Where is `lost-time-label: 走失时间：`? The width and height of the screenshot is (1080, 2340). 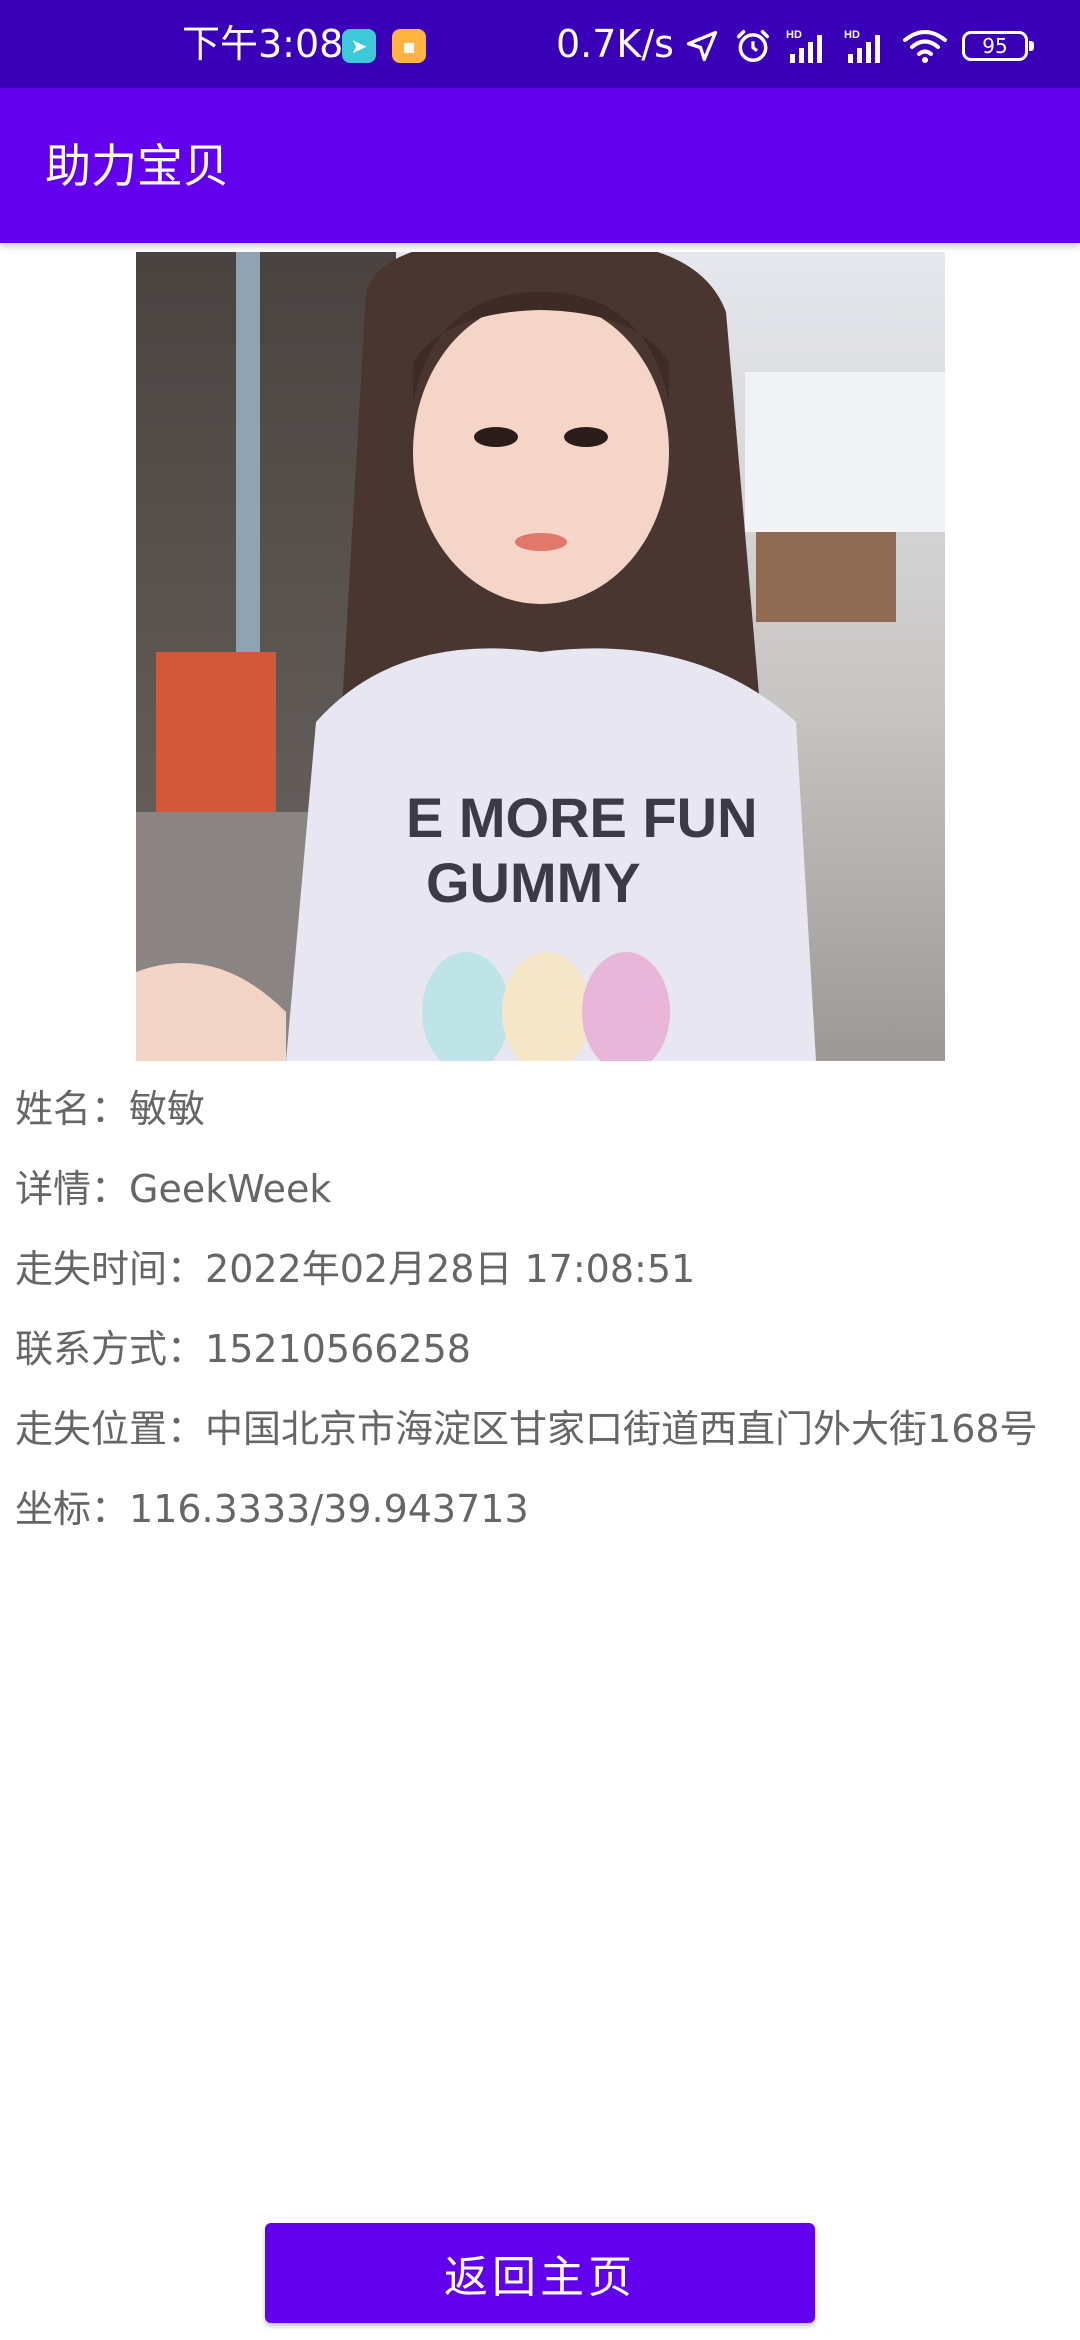 lost-time-label: 走失时间： is located at coordinates (110, 1269).